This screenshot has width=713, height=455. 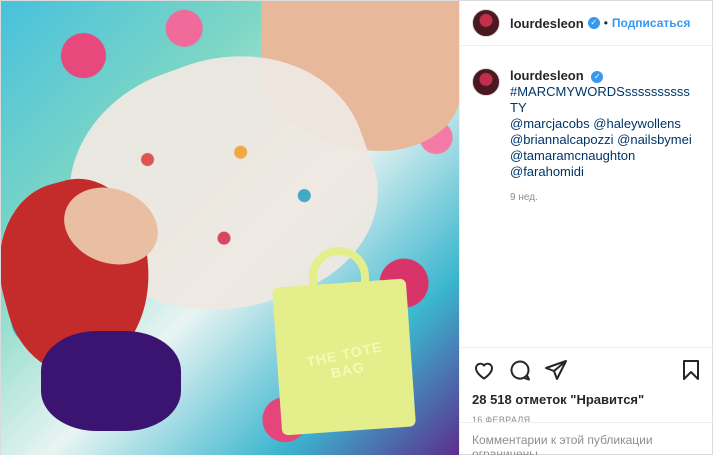 What do you see at coordinates (586, 23) in the screenshot?
I see `post-header: lourdesleon ✓ • Подписаться` at bounding box center [586, 23].